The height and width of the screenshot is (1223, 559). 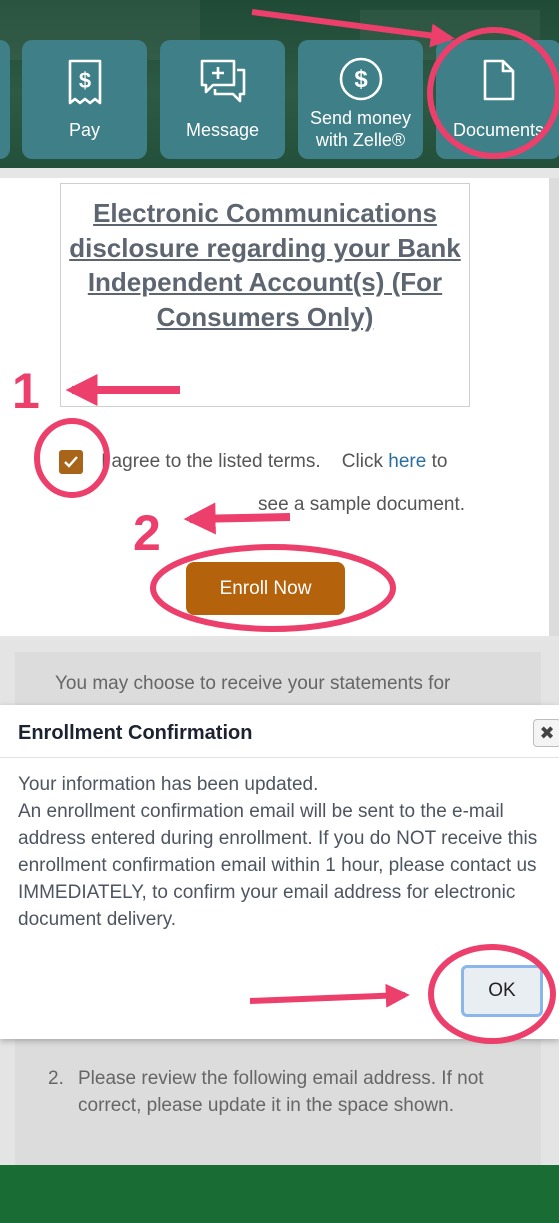 What do you see at coordinates (498, 130) in the screenshot?
I see `quick-action-label: Documents` at bounding box center [498, 130].